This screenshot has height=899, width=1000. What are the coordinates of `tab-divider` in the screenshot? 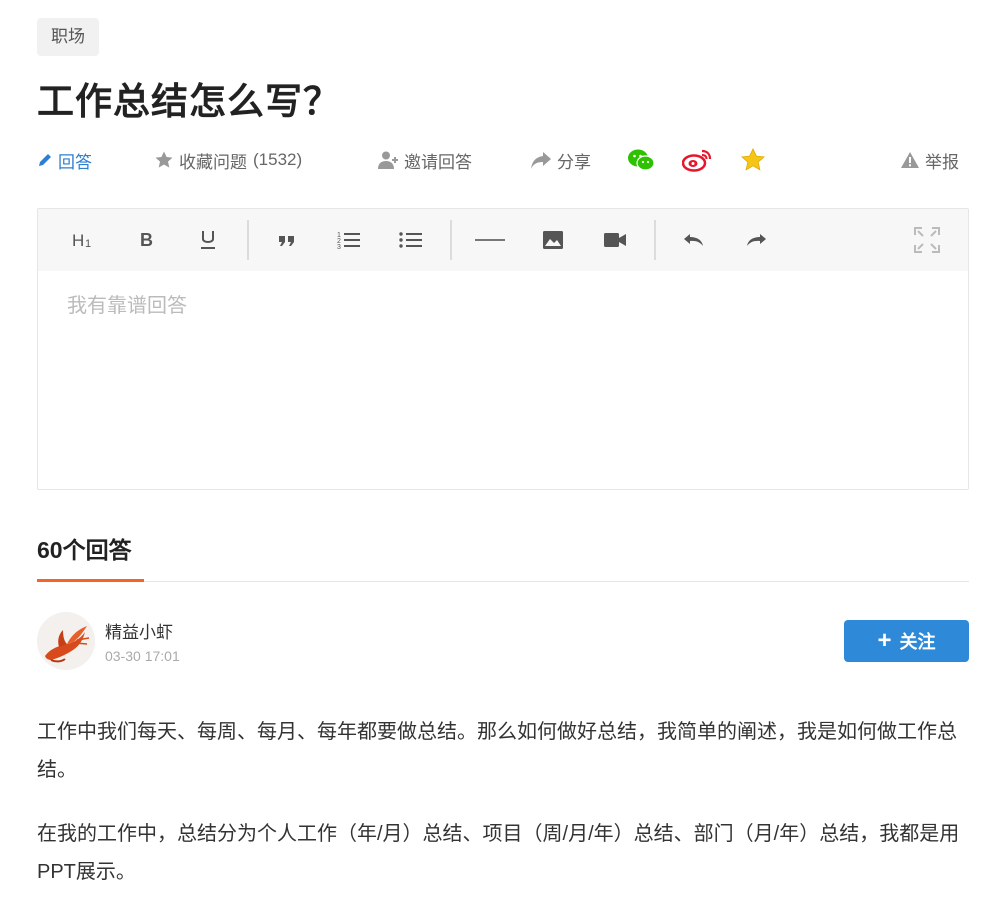 It's located at (503, 581).